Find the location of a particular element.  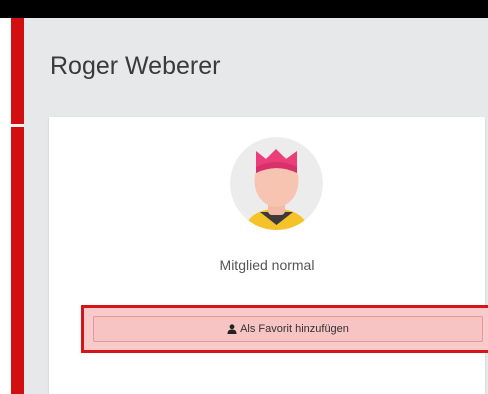

user-icon is located at coordinates (232, 329).